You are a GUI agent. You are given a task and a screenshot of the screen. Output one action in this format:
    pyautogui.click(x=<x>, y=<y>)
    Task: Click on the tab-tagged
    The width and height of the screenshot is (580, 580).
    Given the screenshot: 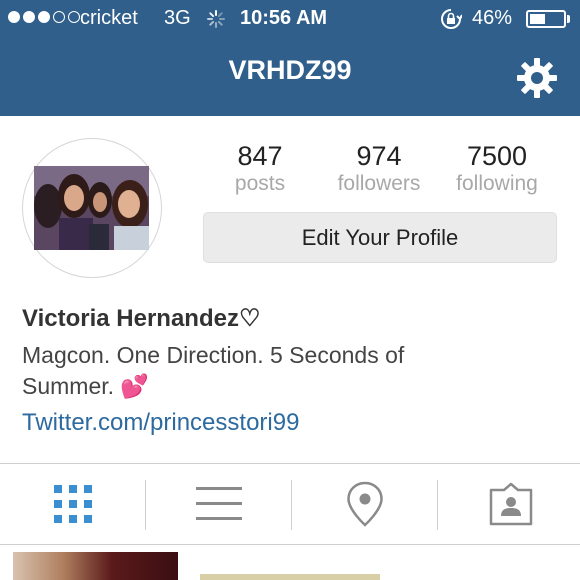 What is the action you would take?
    pyautogui.click(x=509, y=504)
    